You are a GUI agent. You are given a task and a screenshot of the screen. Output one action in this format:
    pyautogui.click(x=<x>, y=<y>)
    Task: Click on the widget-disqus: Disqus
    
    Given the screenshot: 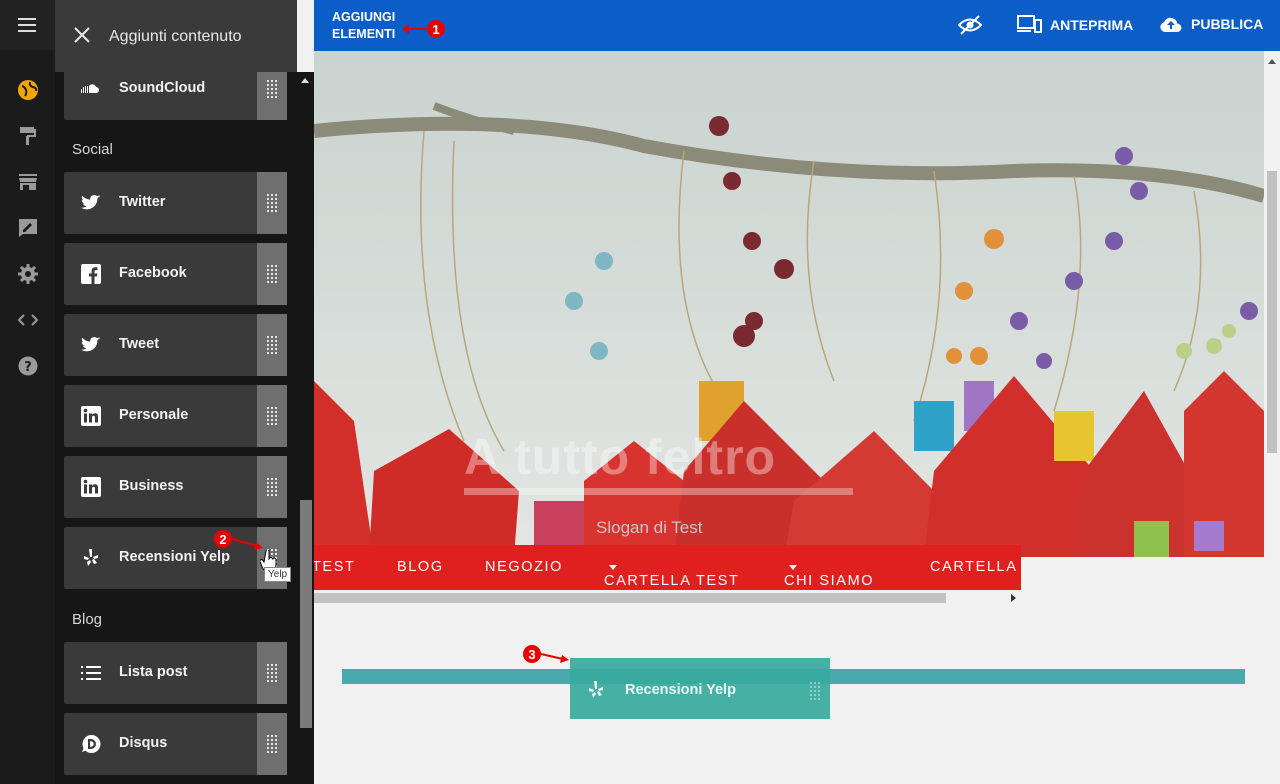 What is the action you would take?
    pyautogui.click(x=175, y=744)
    